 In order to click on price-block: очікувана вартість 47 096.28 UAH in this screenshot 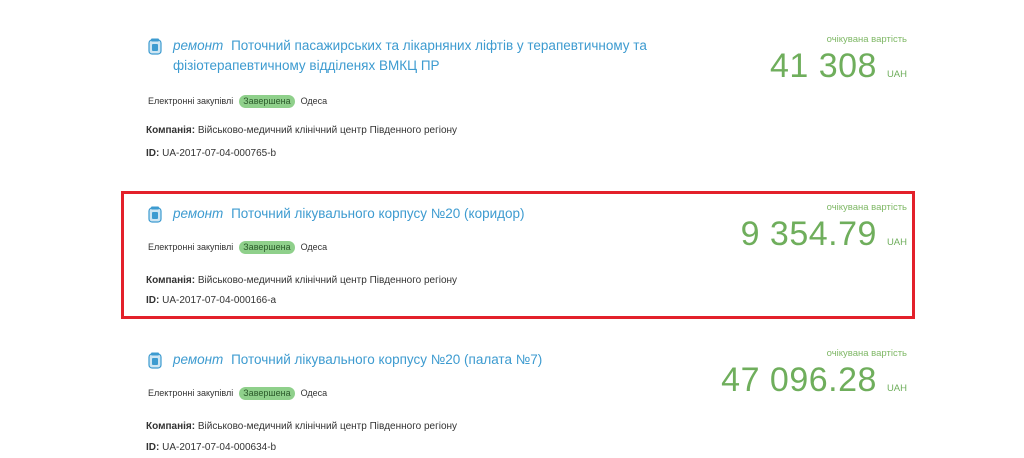, I will do `click(814, 374)`.